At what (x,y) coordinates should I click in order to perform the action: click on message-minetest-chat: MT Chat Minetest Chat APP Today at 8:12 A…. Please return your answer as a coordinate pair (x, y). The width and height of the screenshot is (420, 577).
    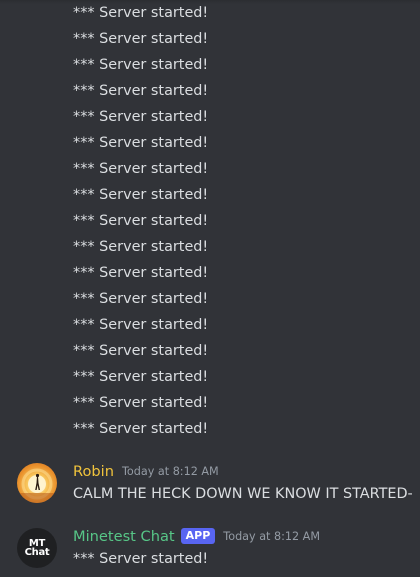
    Looking at the image, I should click on (210, 549).